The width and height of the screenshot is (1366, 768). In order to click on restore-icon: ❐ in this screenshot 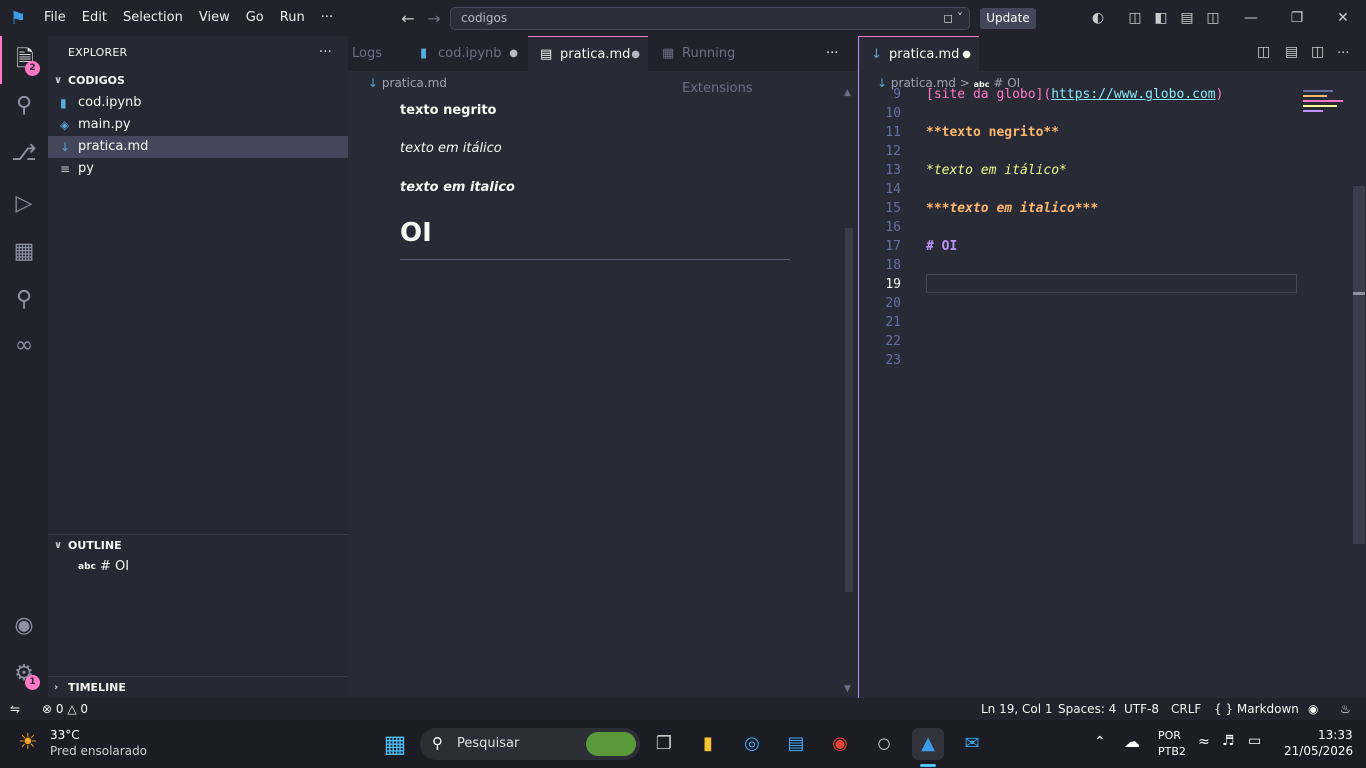, I will do `click(1297, 18)`.